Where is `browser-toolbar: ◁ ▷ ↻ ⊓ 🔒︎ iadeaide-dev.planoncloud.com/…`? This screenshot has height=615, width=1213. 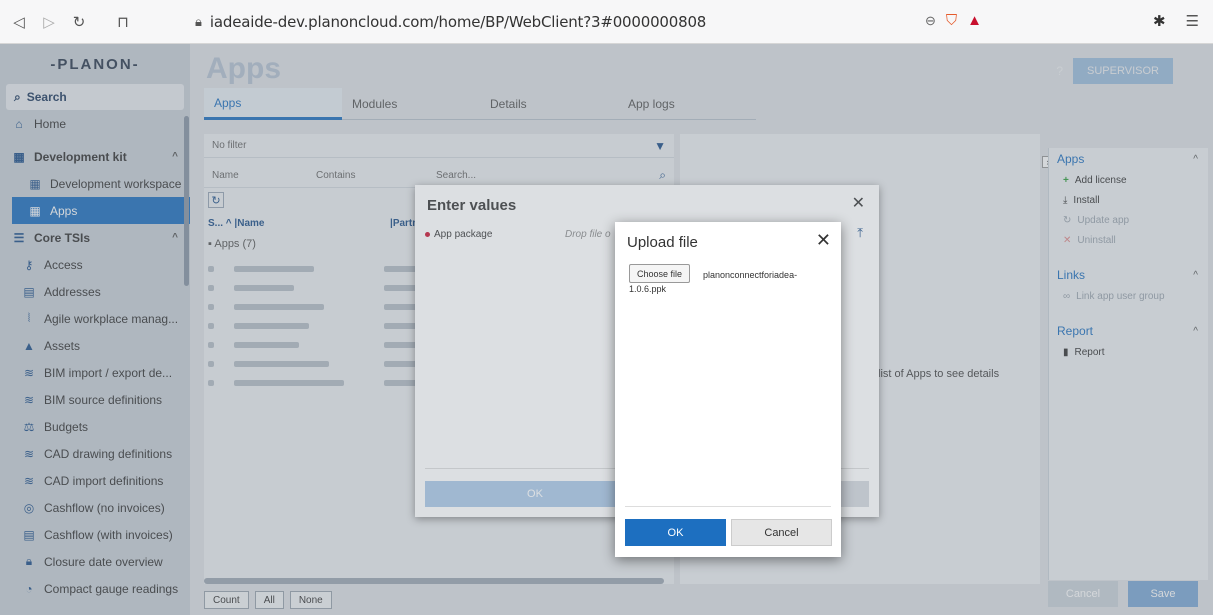 browser-toolbar: ◁ ▷ ↻ ⊓ 🔒︎ iadeaide-dev.planoncloud.com/… is located at coordinates (606, 22).